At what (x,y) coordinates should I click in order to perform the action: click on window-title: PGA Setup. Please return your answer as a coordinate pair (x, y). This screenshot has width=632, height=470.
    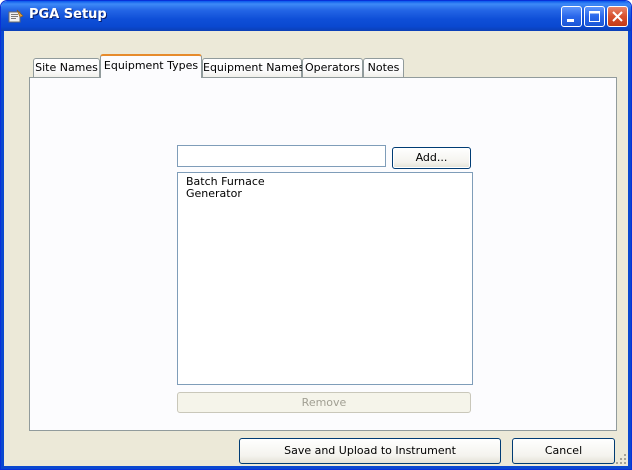
    Looking at the image, I should click on (68, 14).